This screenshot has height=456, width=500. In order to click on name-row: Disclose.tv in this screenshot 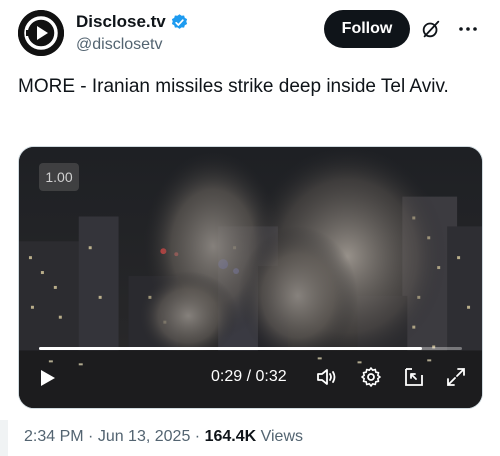, I will do `click(132, 22)`.